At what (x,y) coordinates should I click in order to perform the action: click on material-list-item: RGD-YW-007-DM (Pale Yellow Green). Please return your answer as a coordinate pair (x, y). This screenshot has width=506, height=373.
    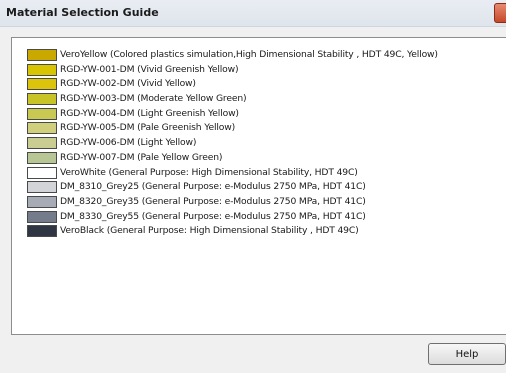
    Looking at the image, I should click on (259, 158).